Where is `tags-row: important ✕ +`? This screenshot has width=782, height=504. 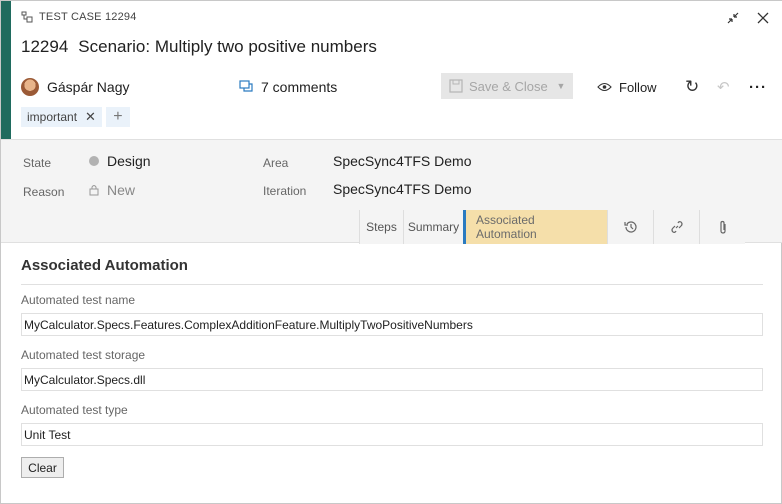
tags-row: important ✕ + is located at coordinates (75, 117).